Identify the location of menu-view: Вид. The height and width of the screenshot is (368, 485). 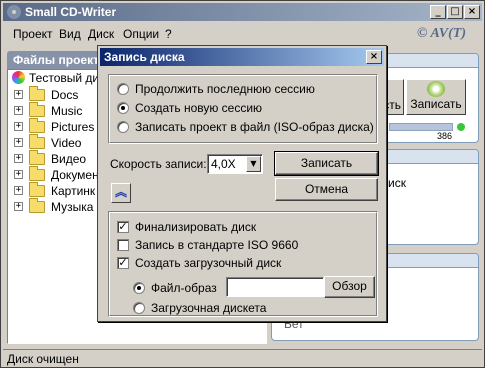
(70, 34).